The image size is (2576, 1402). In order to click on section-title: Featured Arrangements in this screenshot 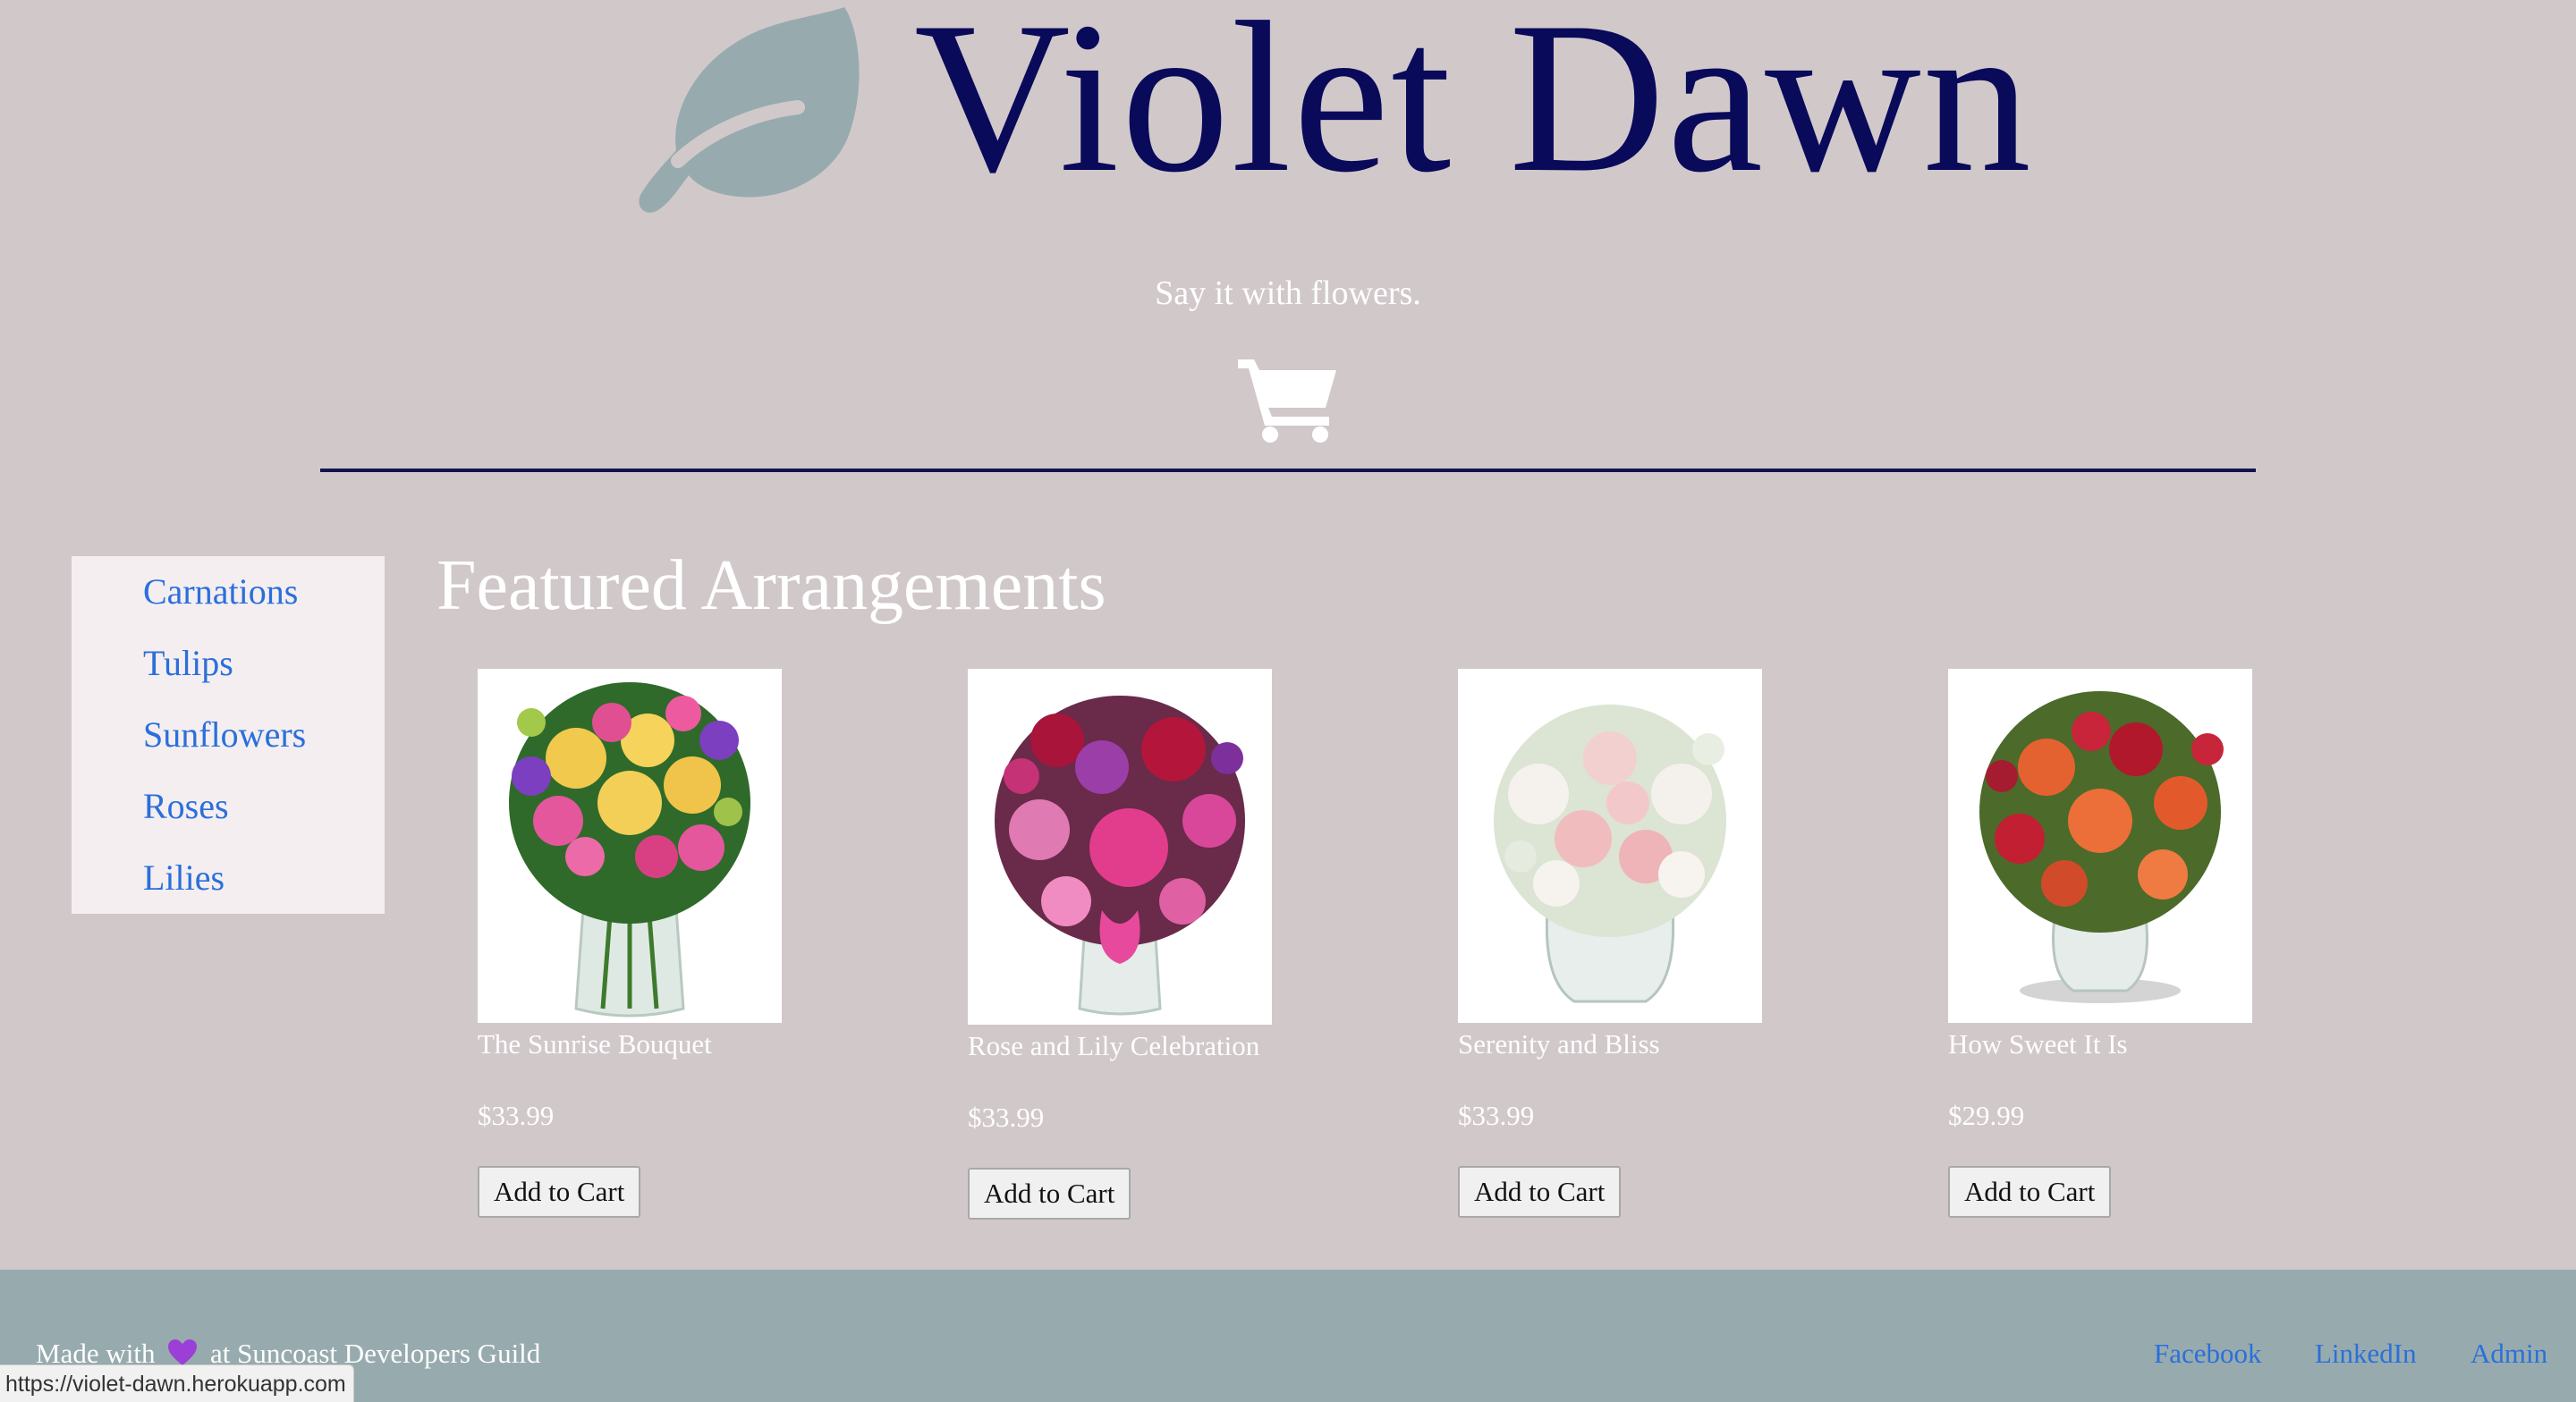, I will do `click(771, 585)`.